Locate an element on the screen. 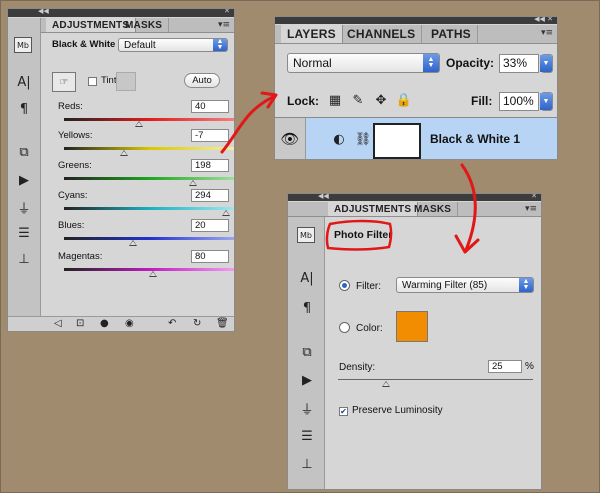 This screenshot has width=600, height=493. cyans-label: Cyans: is located at coordinates (73, 195).